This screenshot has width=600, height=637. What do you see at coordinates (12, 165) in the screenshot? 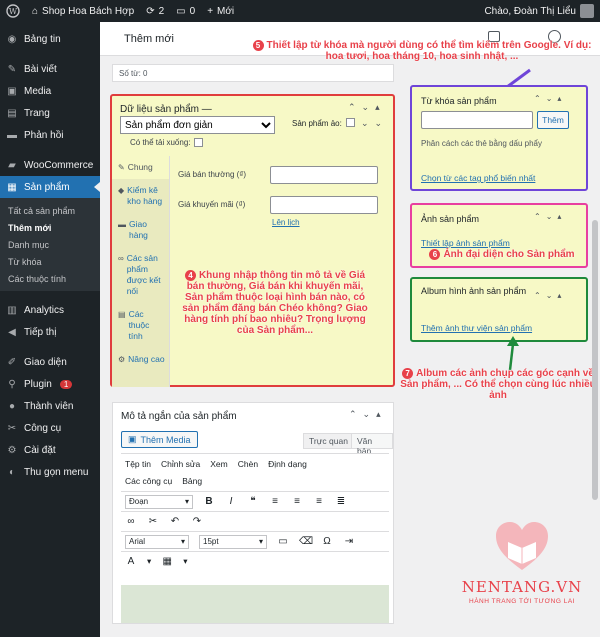
I see `woo-icon: ▰` at bounding box center [12, 165].